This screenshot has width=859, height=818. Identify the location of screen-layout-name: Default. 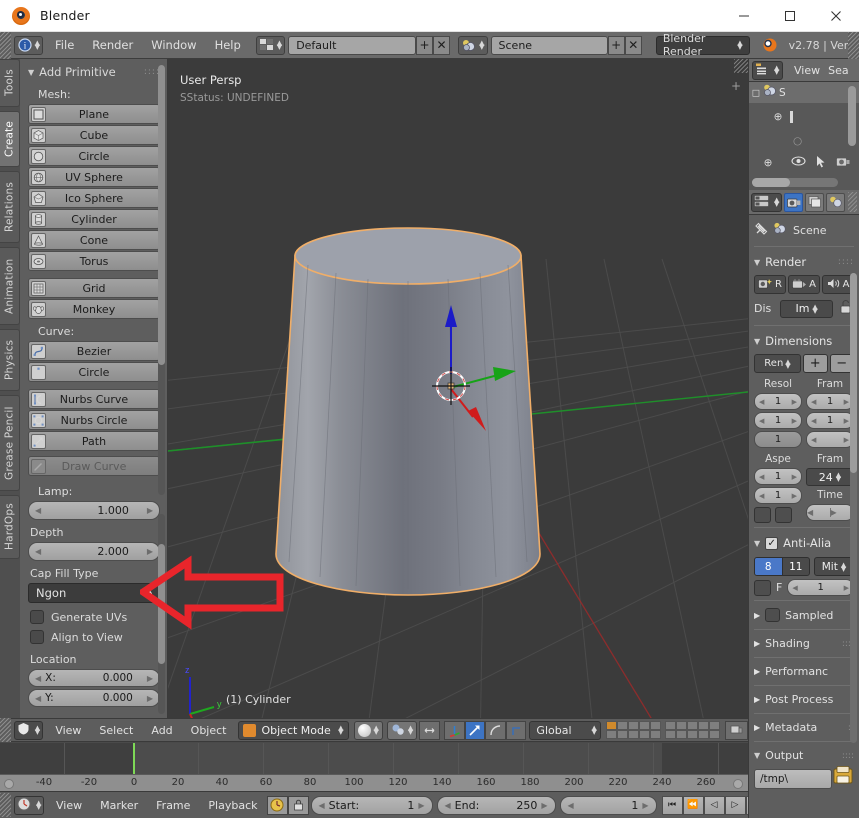
(352, 45).